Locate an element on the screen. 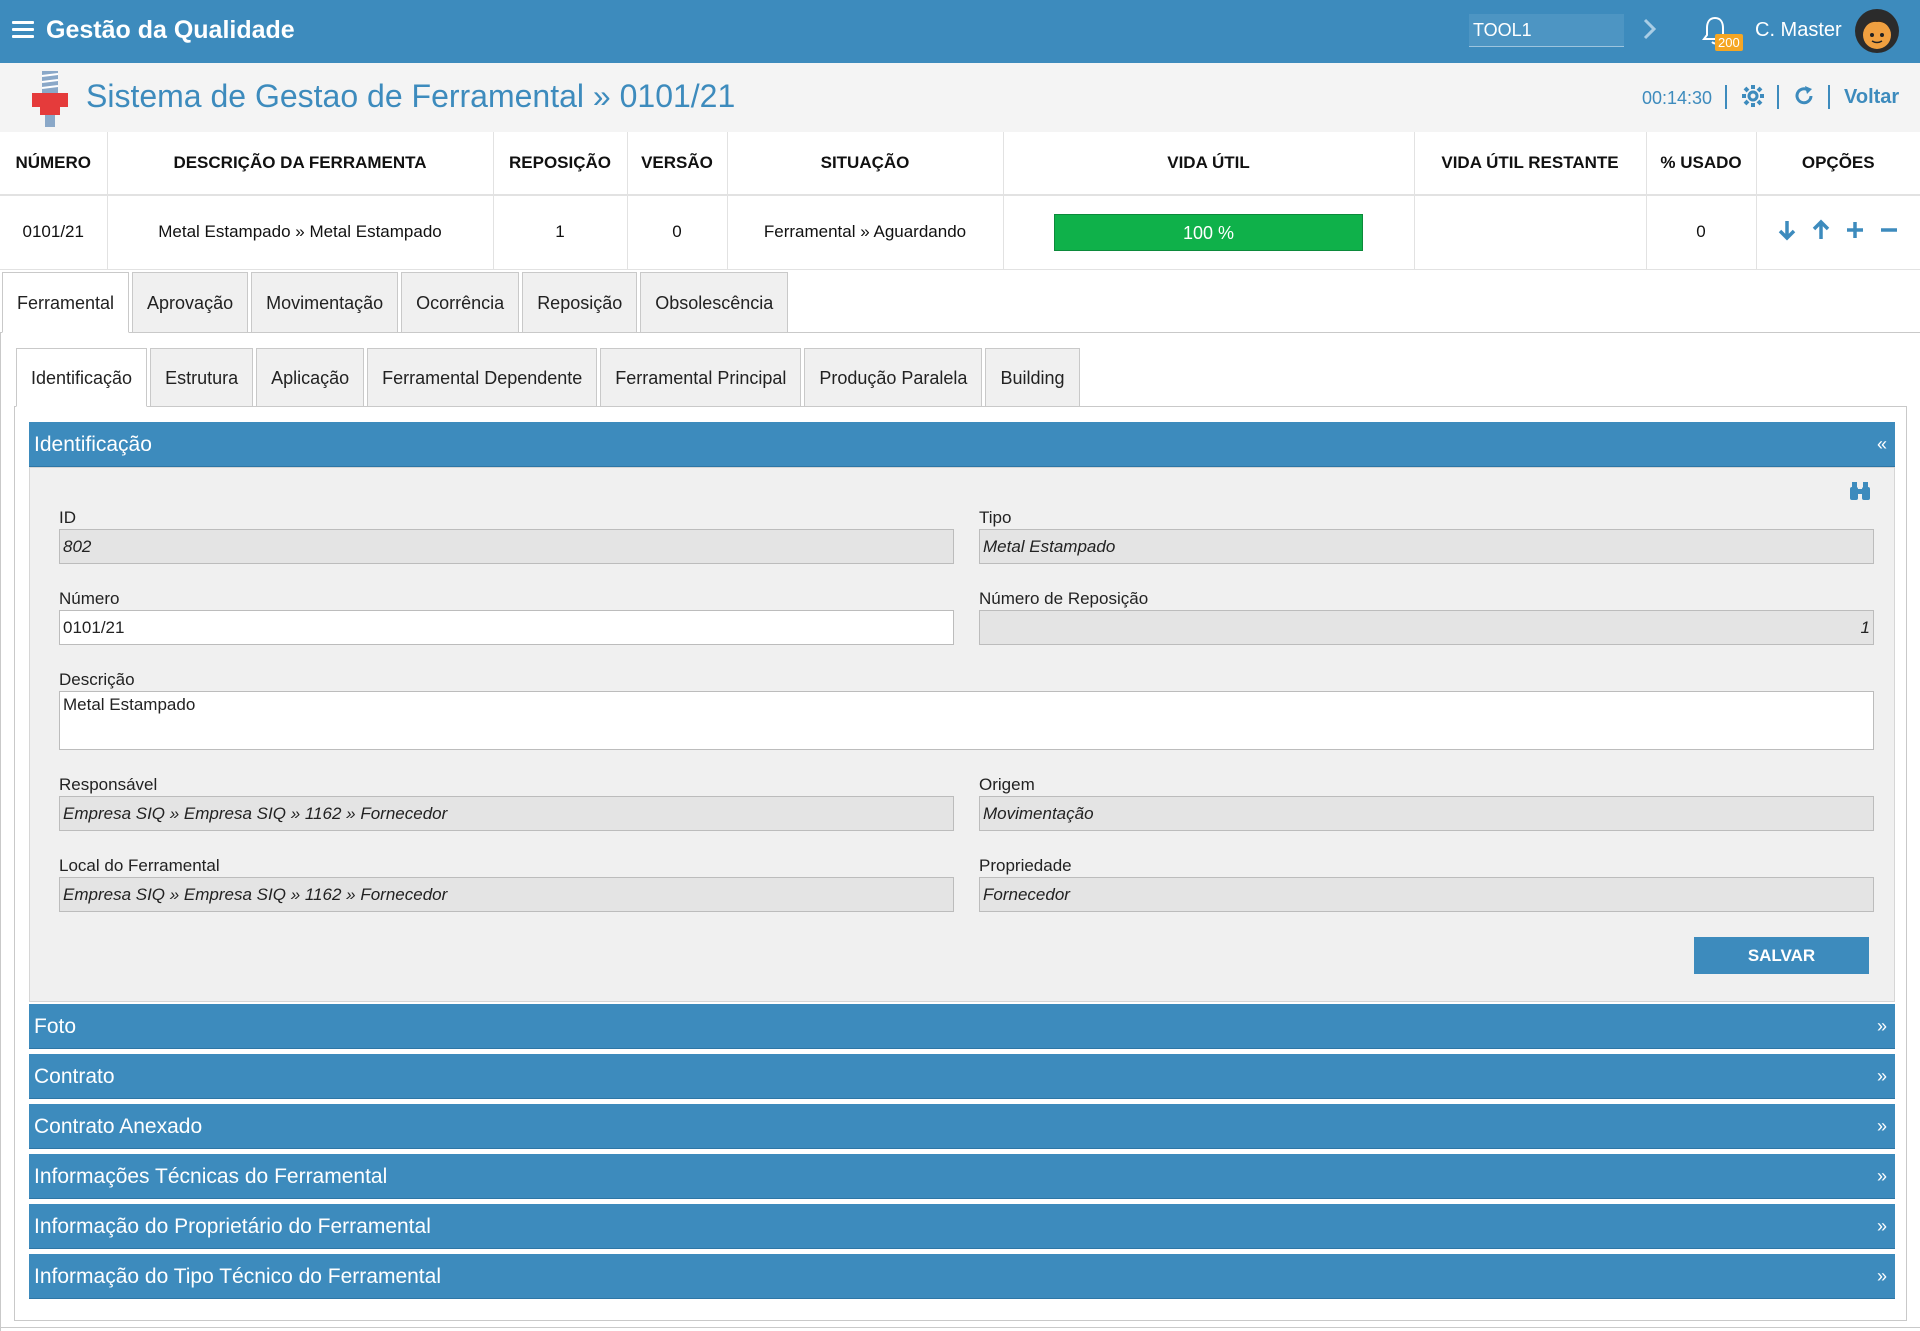 The height and width of the screenshot is (1331, 1920). hamburger-menu-icon is located at coordinates (23, 30).